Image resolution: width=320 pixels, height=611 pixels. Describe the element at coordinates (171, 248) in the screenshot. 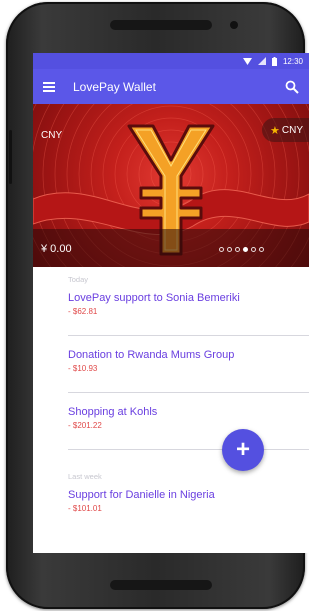

I see `card-footer` at that location.